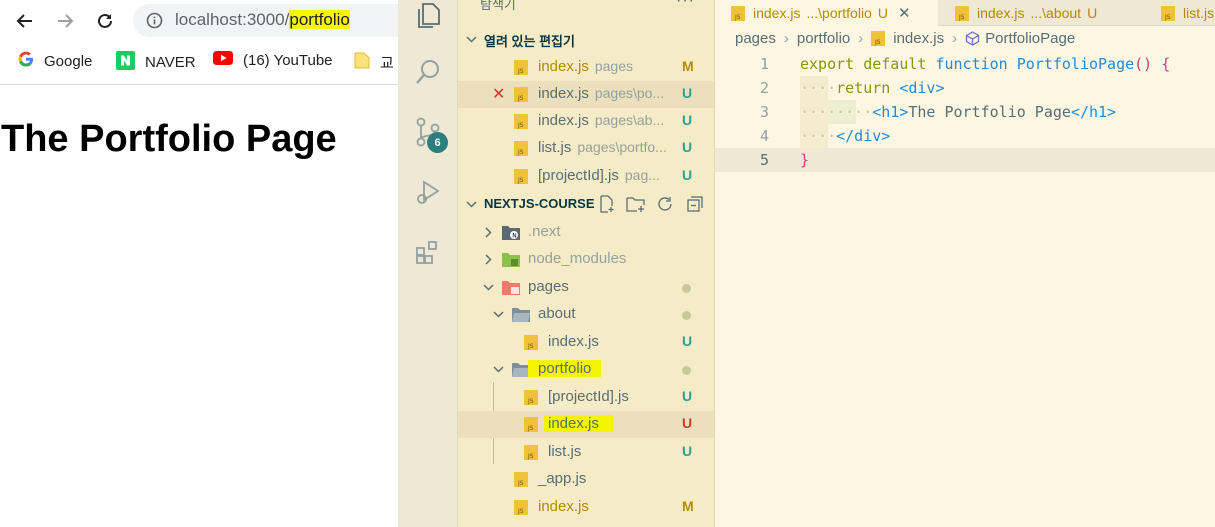 The height and width of the screenshot is (527, 1215). Describe the element at coordinates (823, 38) in the screenshot. I see `breadcrumb-item: portfolio` at that location.